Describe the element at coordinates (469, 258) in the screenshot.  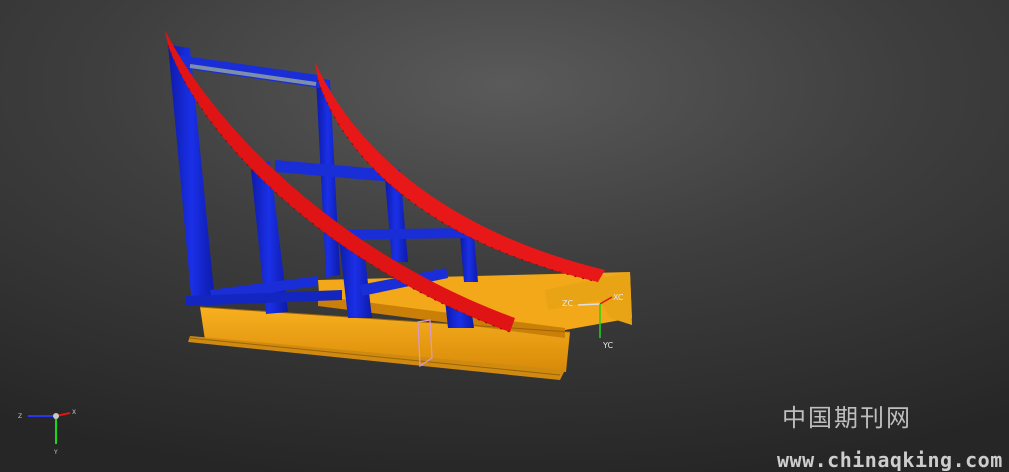
I see `frame-post-right` at that location.